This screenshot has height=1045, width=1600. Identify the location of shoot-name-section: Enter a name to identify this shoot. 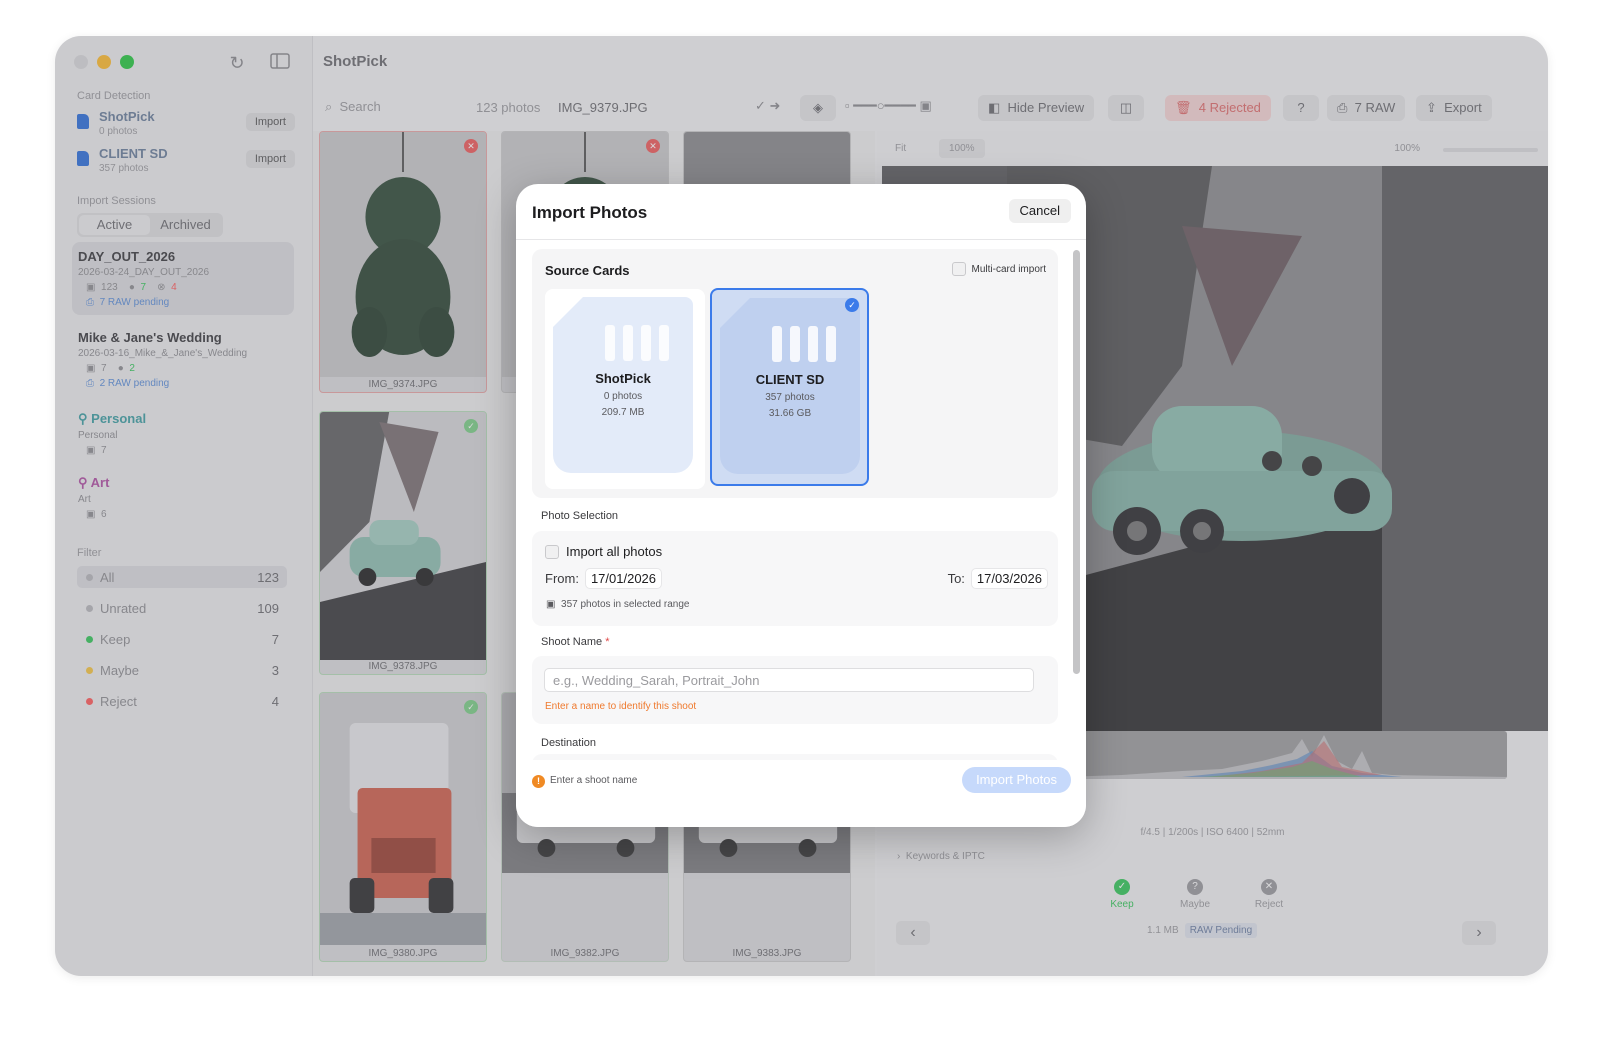
(795, 690).